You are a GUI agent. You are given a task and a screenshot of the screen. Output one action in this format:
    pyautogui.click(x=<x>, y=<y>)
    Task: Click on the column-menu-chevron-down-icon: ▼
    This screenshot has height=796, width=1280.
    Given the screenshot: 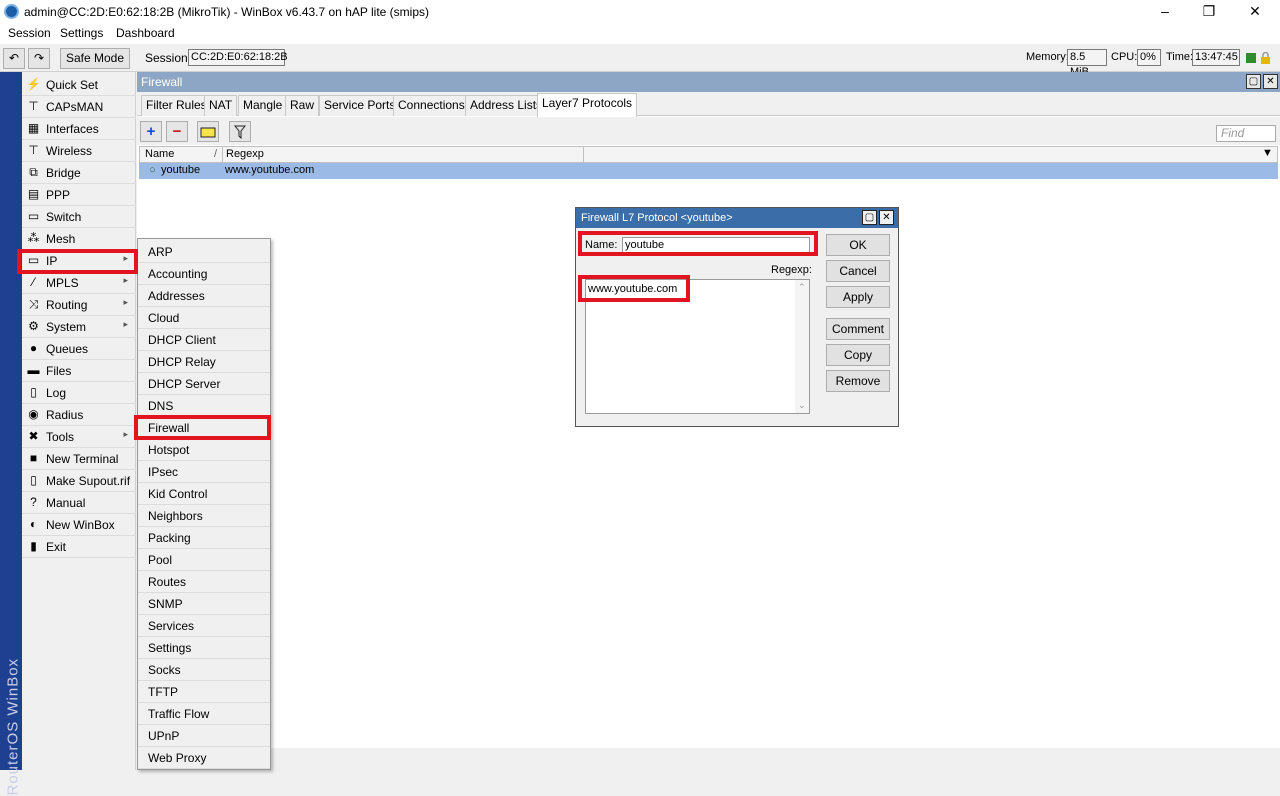 What is the action you would take?
    pyautogui.click(x=1267, y=153)
    